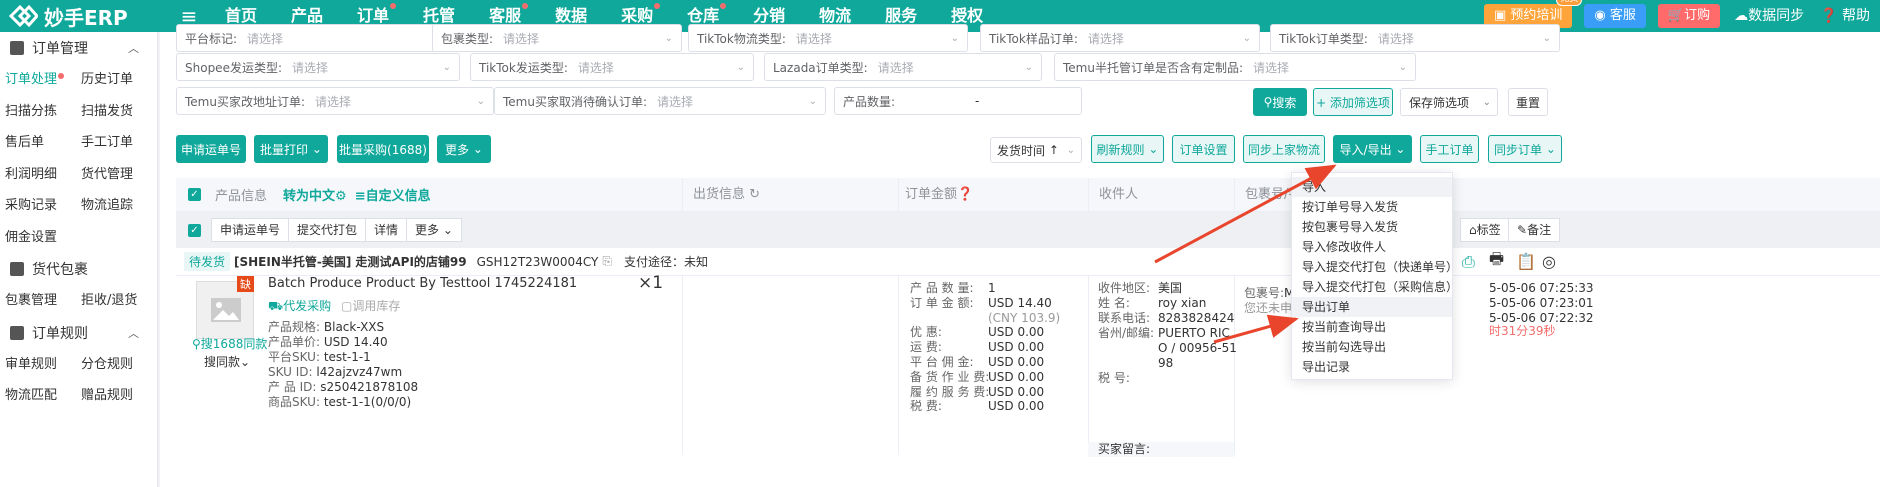 The width and height of the screenshot is (1880, 487). Describe the element at coordinates (119, 175) in the screenshot. I see `sidebar-item: 货代管理` at that location.